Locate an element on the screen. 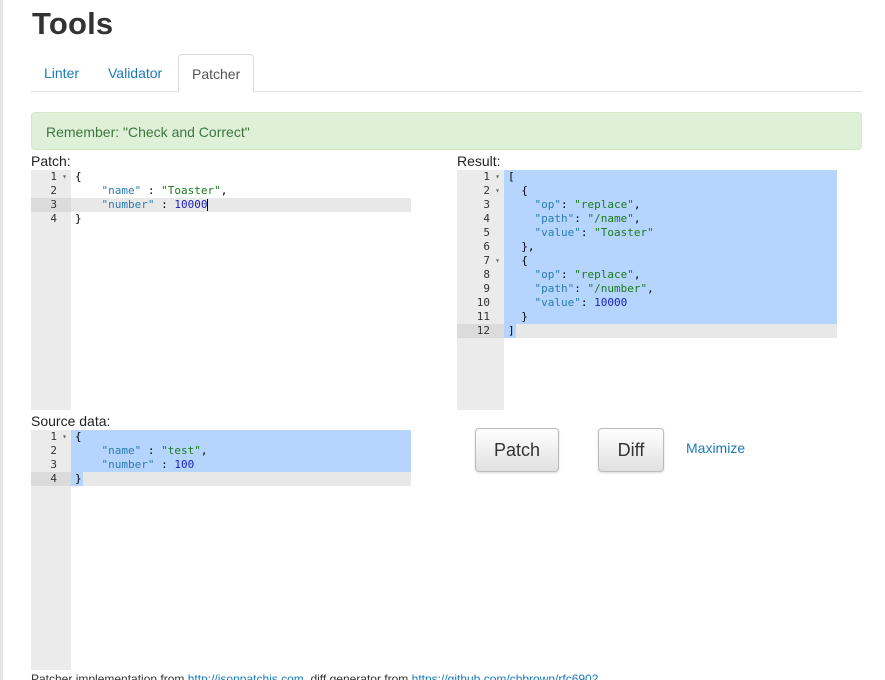 Image resolution: width=885 pixels, height=680 pixels. line-number-text: 2 is located at coordinates (53, 190).